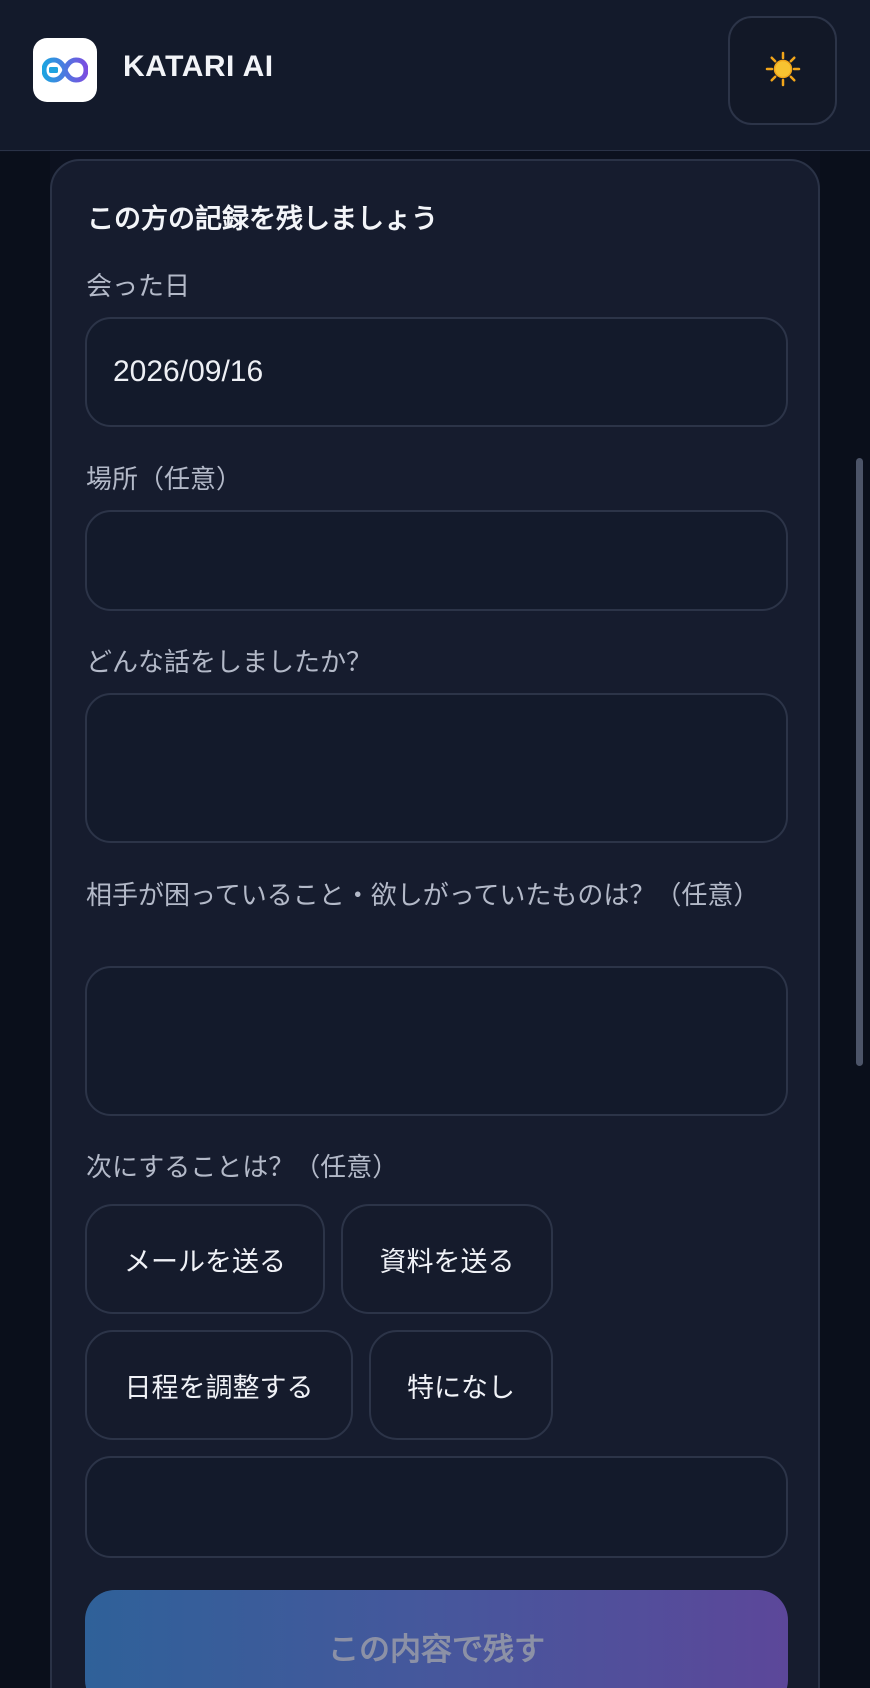 The height and width of the screenshot is (1688, 870). I want to click on date-field: 2026/09/16, so click(436, 372).